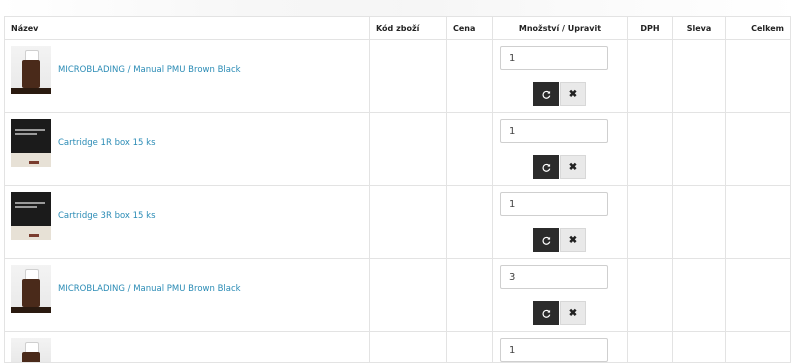  I want to click on quantity-cell, so click(560, 347).